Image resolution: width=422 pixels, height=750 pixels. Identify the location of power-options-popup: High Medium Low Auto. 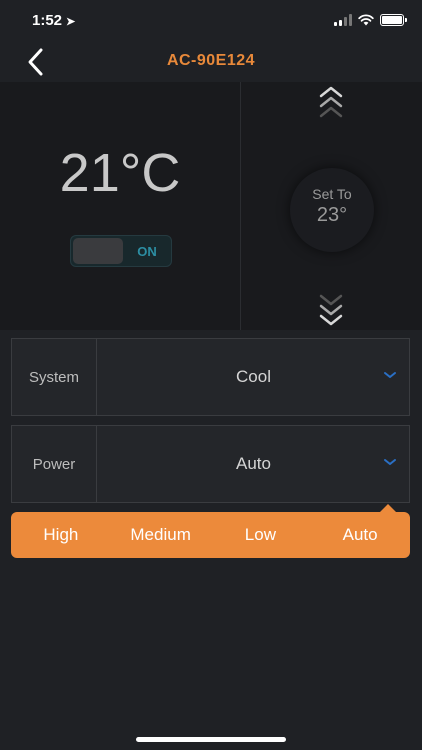
(210, 531).